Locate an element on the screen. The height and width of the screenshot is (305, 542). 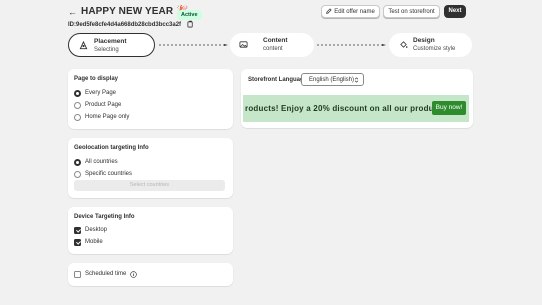
arrow-left-icon: ← is located at coordinates (73, 12).